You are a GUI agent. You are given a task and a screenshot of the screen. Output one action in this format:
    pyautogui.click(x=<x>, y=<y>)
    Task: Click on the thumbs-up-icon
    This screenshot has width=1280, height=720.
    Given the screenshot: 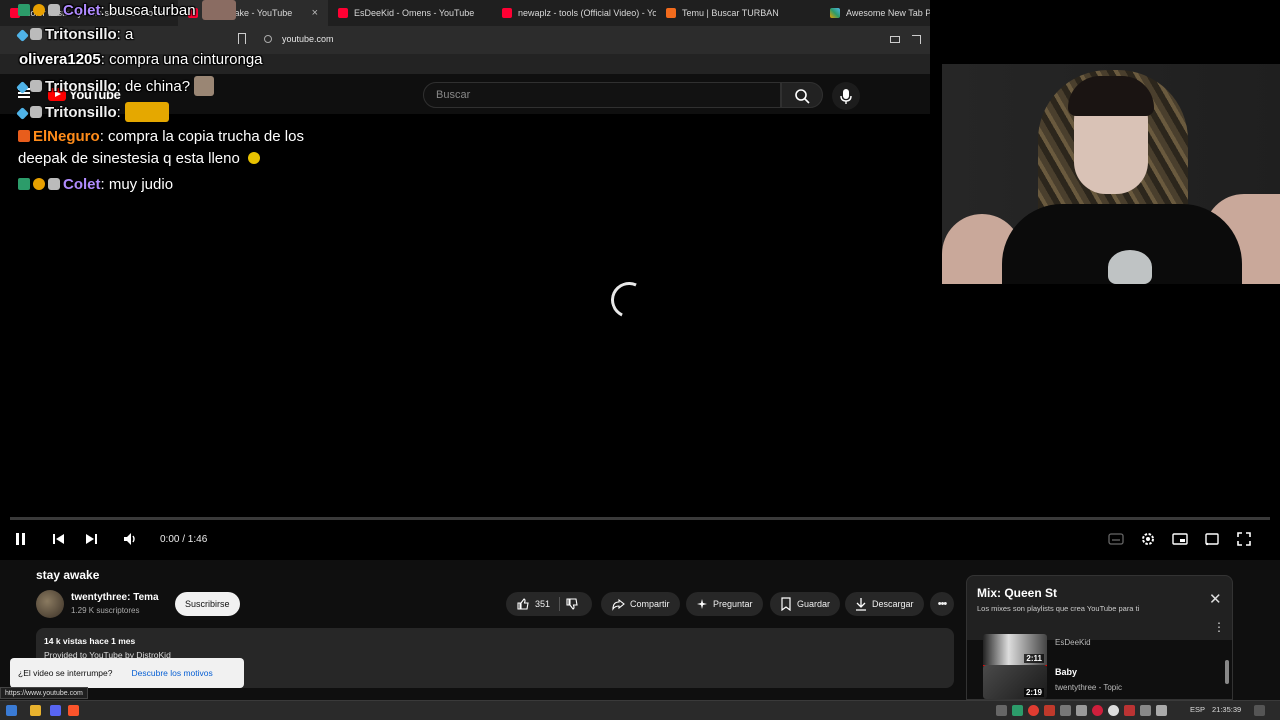 What is the action you would take?
    pyautogui.click(x=523, y=604)
    